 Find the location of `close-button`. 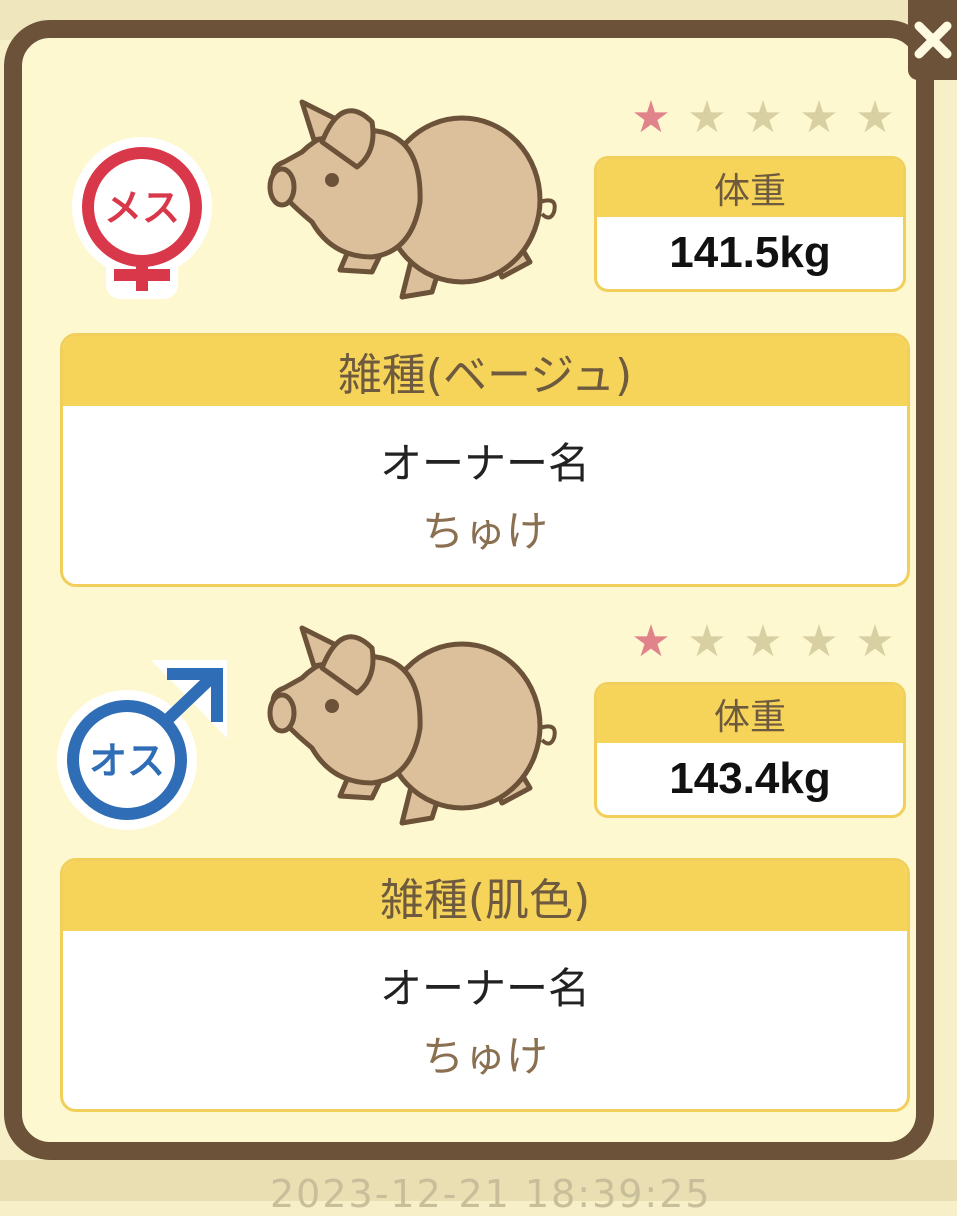

close-button is located at coordinates (932, 40).